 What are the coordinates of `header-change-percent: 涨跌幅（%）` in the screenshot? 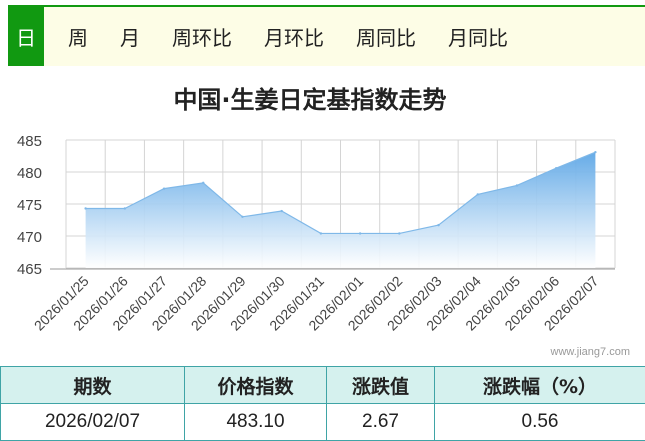 It's located at (540, 385).